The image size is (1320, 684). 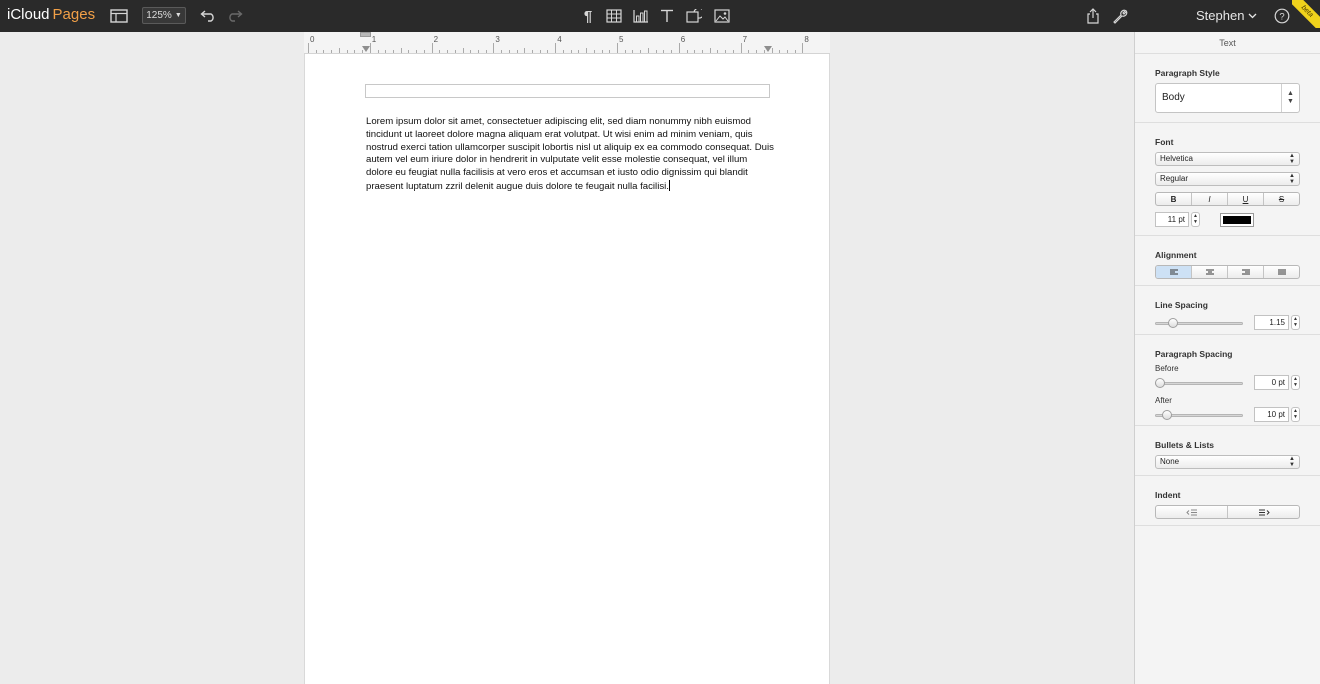 I want to click on line-spacing-field: 1.15, so click(x=1271, y=322).